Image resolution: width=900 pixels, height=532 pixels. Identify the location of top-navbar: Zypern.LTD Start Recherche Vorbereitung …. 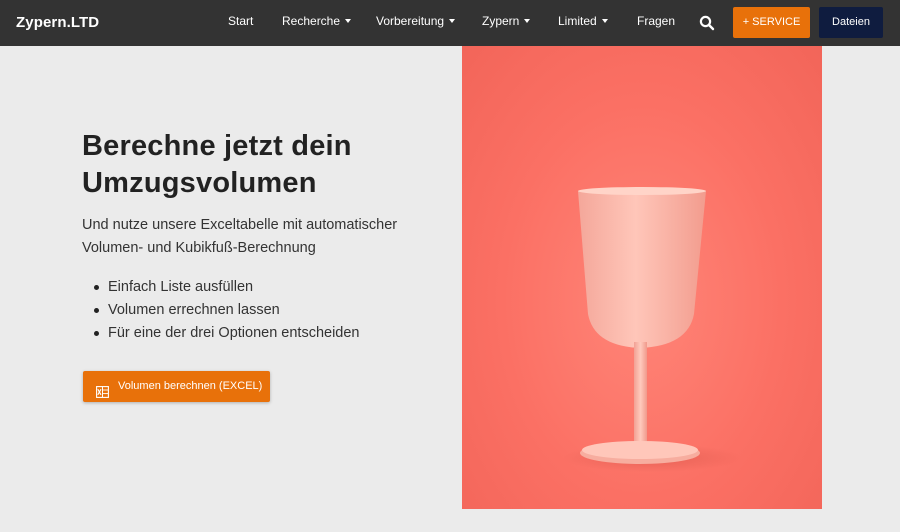
(450, 23).